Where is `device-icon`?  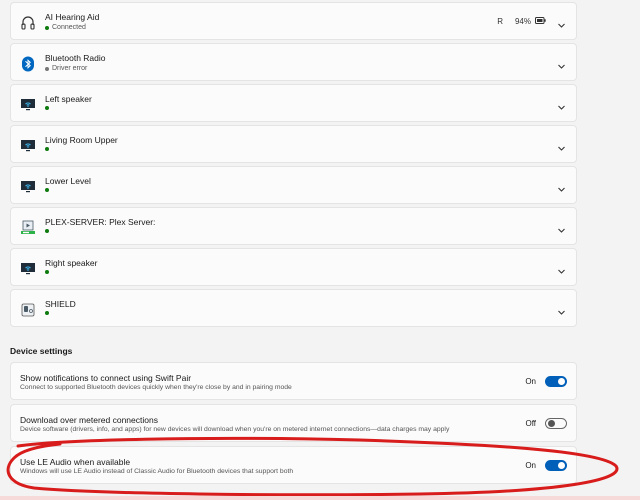
device-icon is located at coordinates (28, 310).